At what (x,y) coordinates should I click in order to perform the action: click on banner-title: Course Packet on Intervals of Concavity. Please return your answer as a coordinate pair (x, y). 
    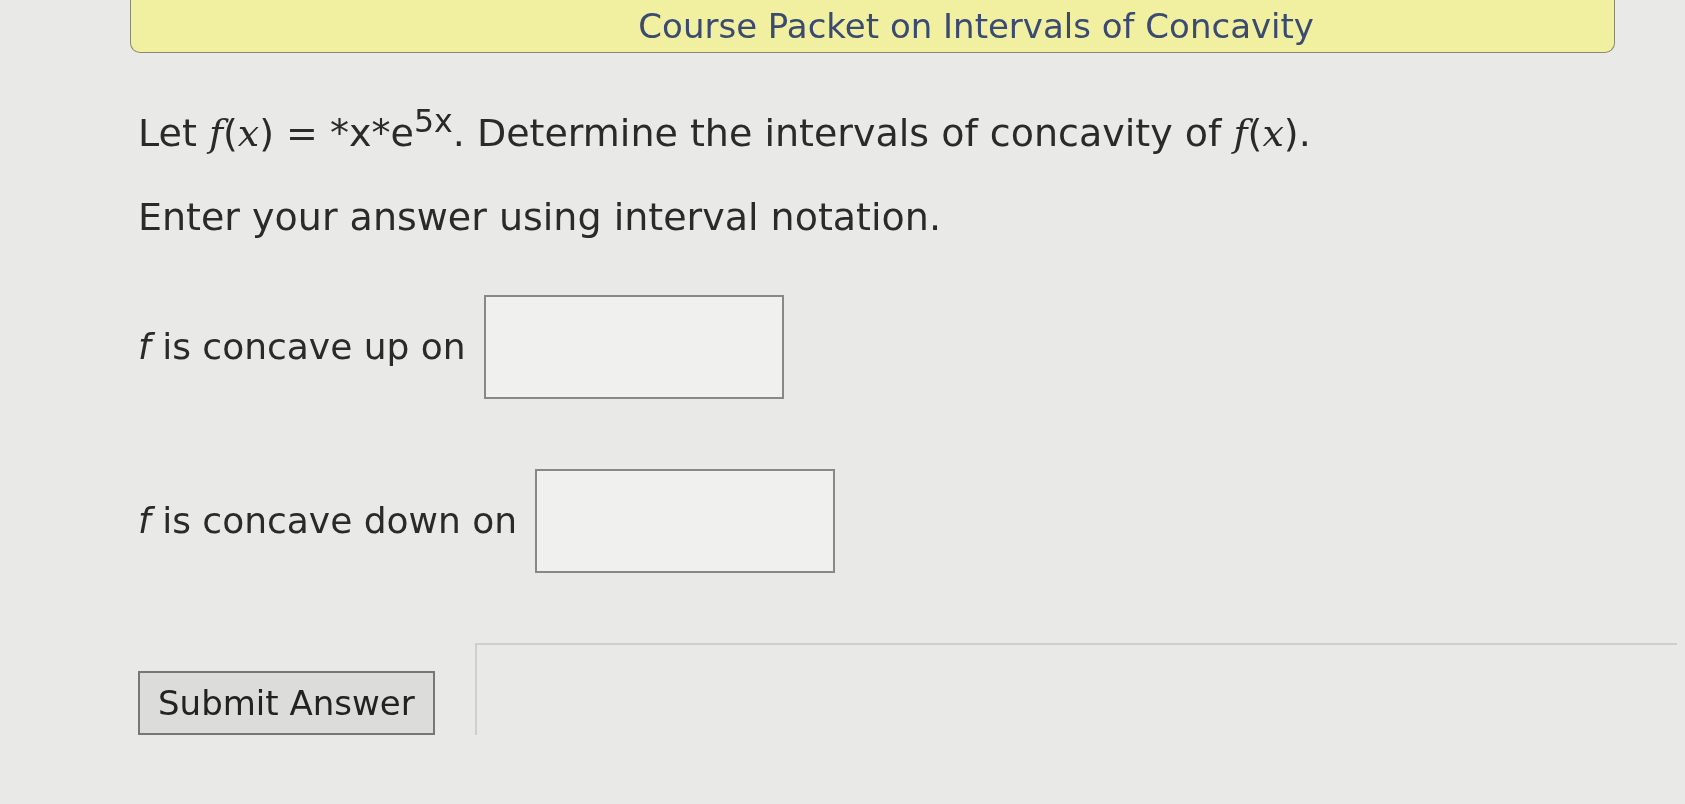
    Looking at the image, I should click on (976, 26).